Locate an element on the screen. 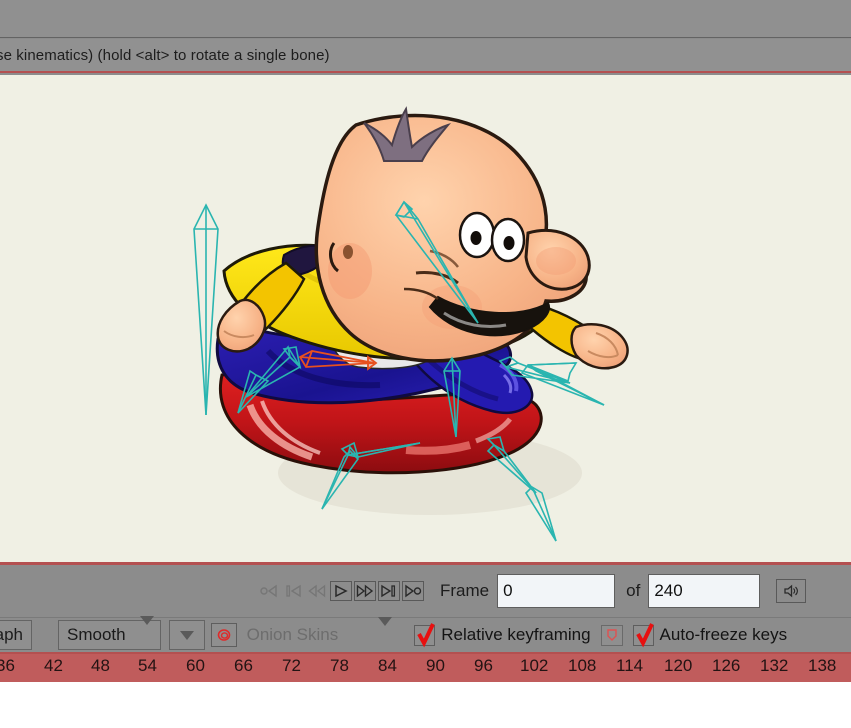 The image size is (851, 728). timeline-tick: 36 is located at coordinates (7, 665).